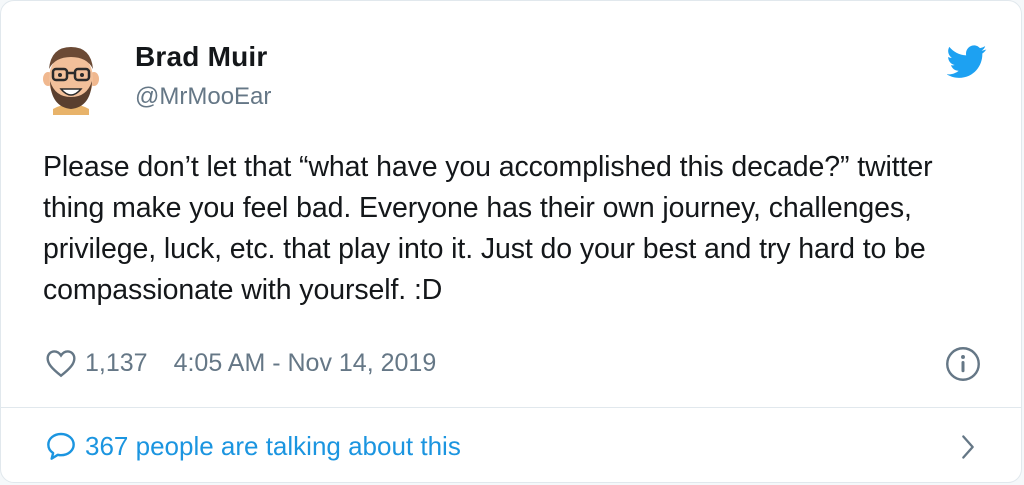 This screenshot has height=485, width=1024. What do you see at coordinates (203, 97) in the screenshot?
I see `author-handle: @MrMooEar` at bounding box center [203, 97].